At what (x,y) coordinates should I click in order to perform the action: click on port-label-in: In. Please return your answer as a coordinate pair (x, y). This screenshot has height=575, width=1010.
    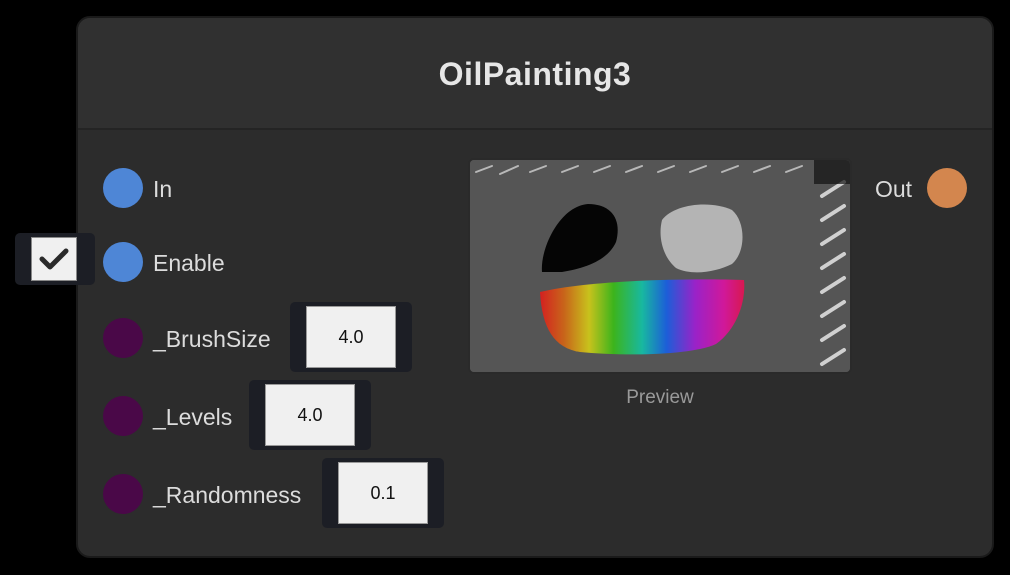
    Looking at the image, I should click on (163, 189).